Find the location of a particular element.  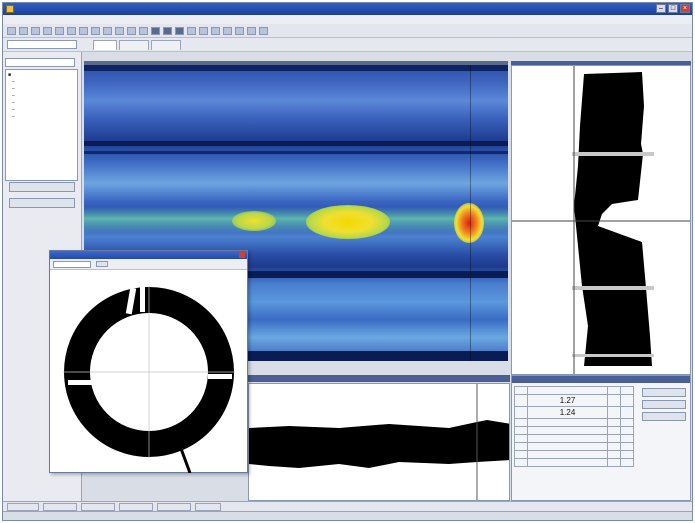

table-row: 1.24 is located at coordinates (574, 412).